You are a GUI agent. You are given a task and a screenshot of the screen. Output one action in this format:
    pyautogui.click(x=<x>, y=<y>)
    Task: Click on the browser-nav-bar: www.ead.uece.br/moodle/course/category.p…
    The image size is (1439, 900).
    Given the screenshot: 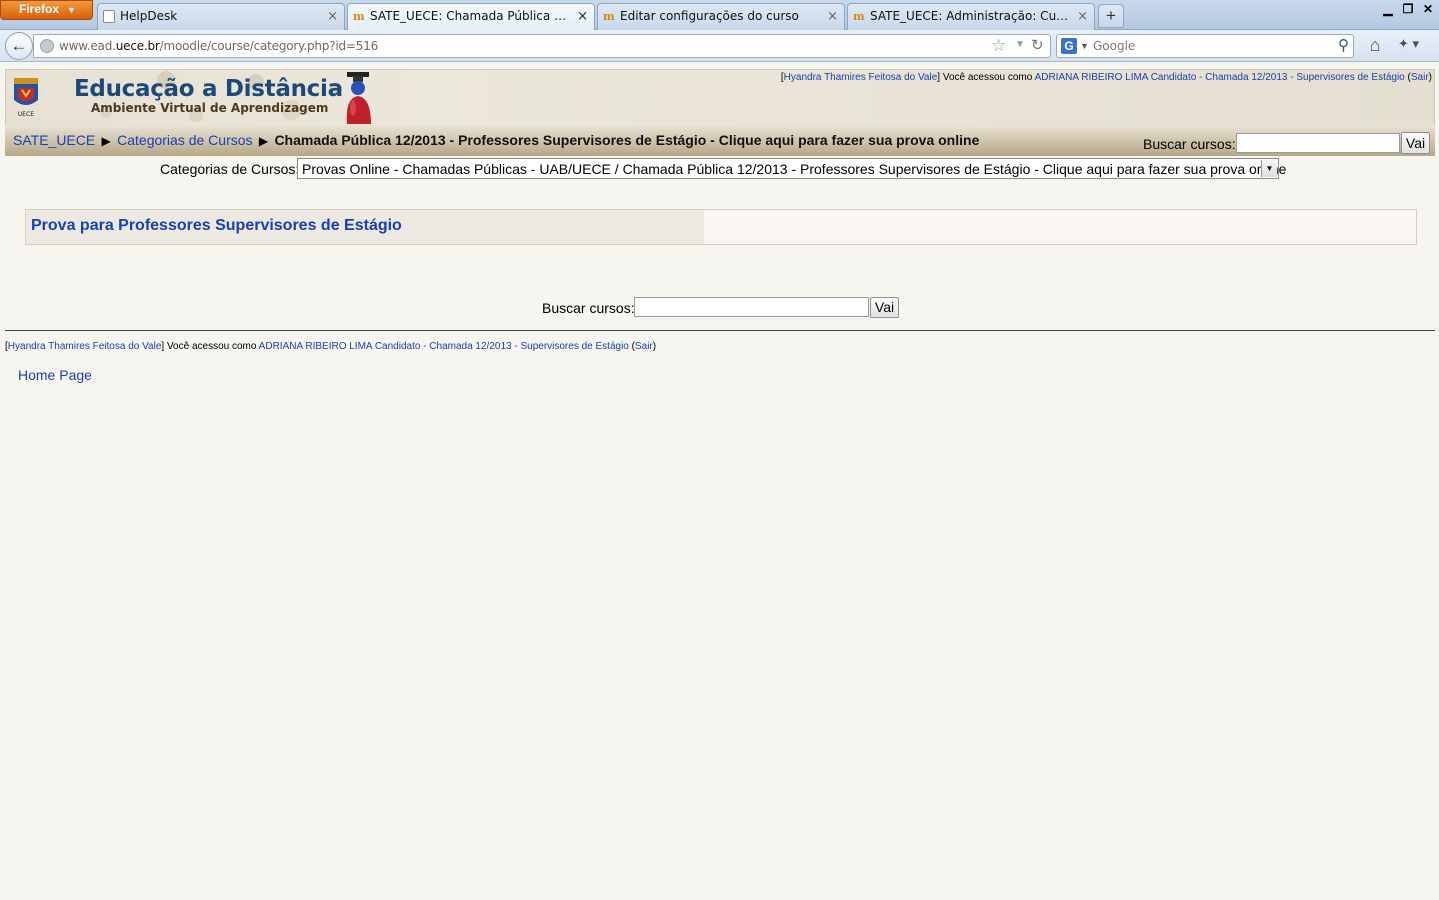 What is the action you would take?
    pyautogui.click(x=719, y=46)
    